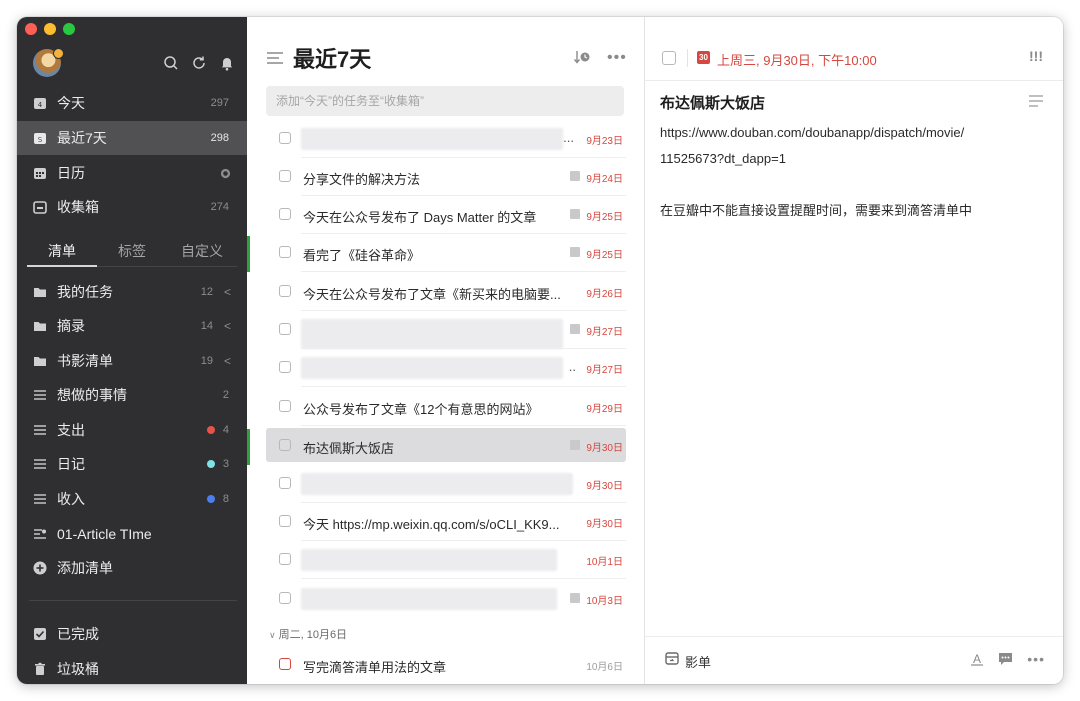  What do you see at coordinates (446, 484) in the screenshot?
I see `task-row: 9月30日` at bounding box center [446, 484].